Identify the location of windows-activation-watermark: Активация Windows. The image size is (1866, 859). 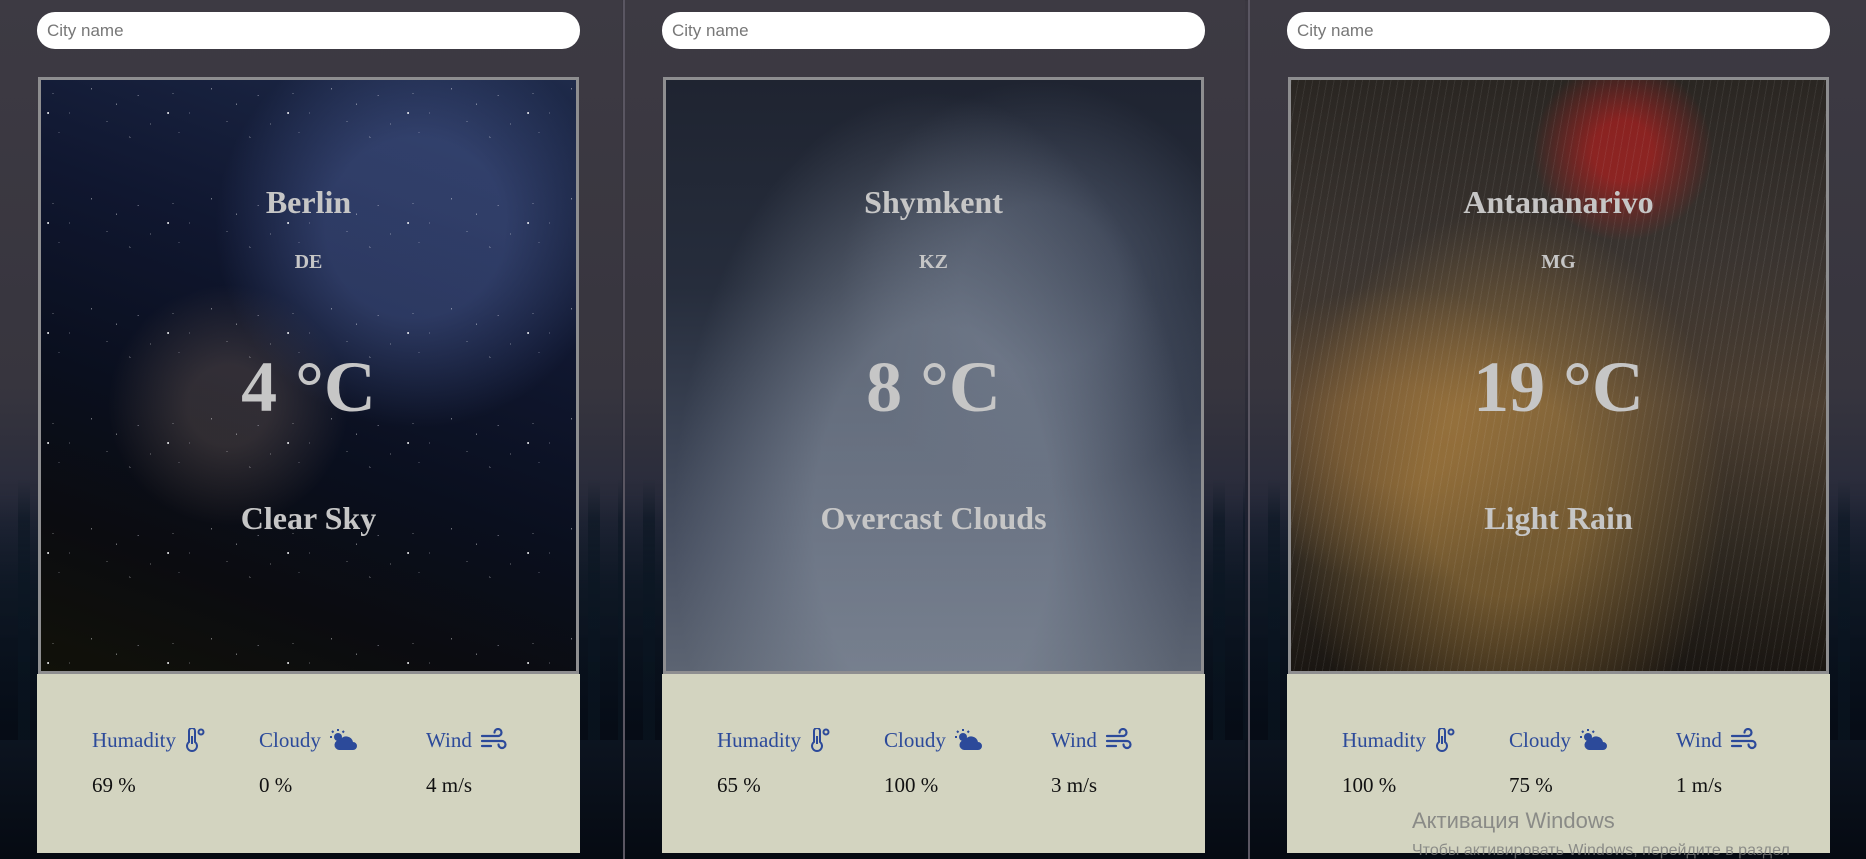
(1513, 820).